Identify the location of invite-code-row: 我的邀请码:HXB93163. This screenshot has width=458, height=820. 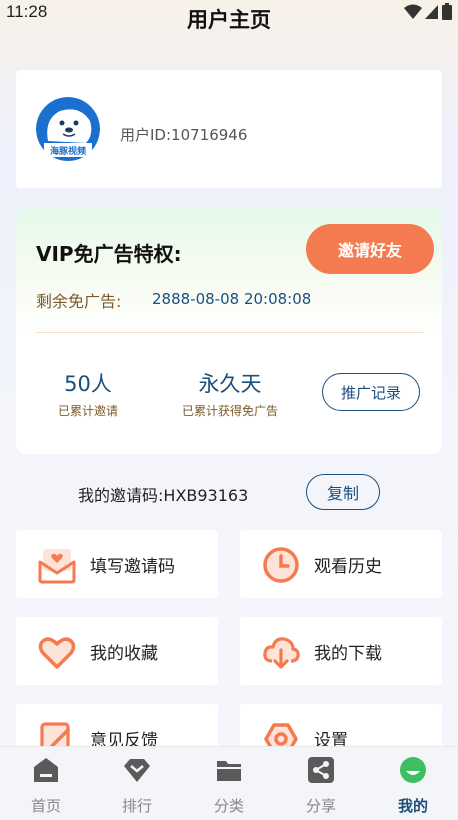
(163, 494).